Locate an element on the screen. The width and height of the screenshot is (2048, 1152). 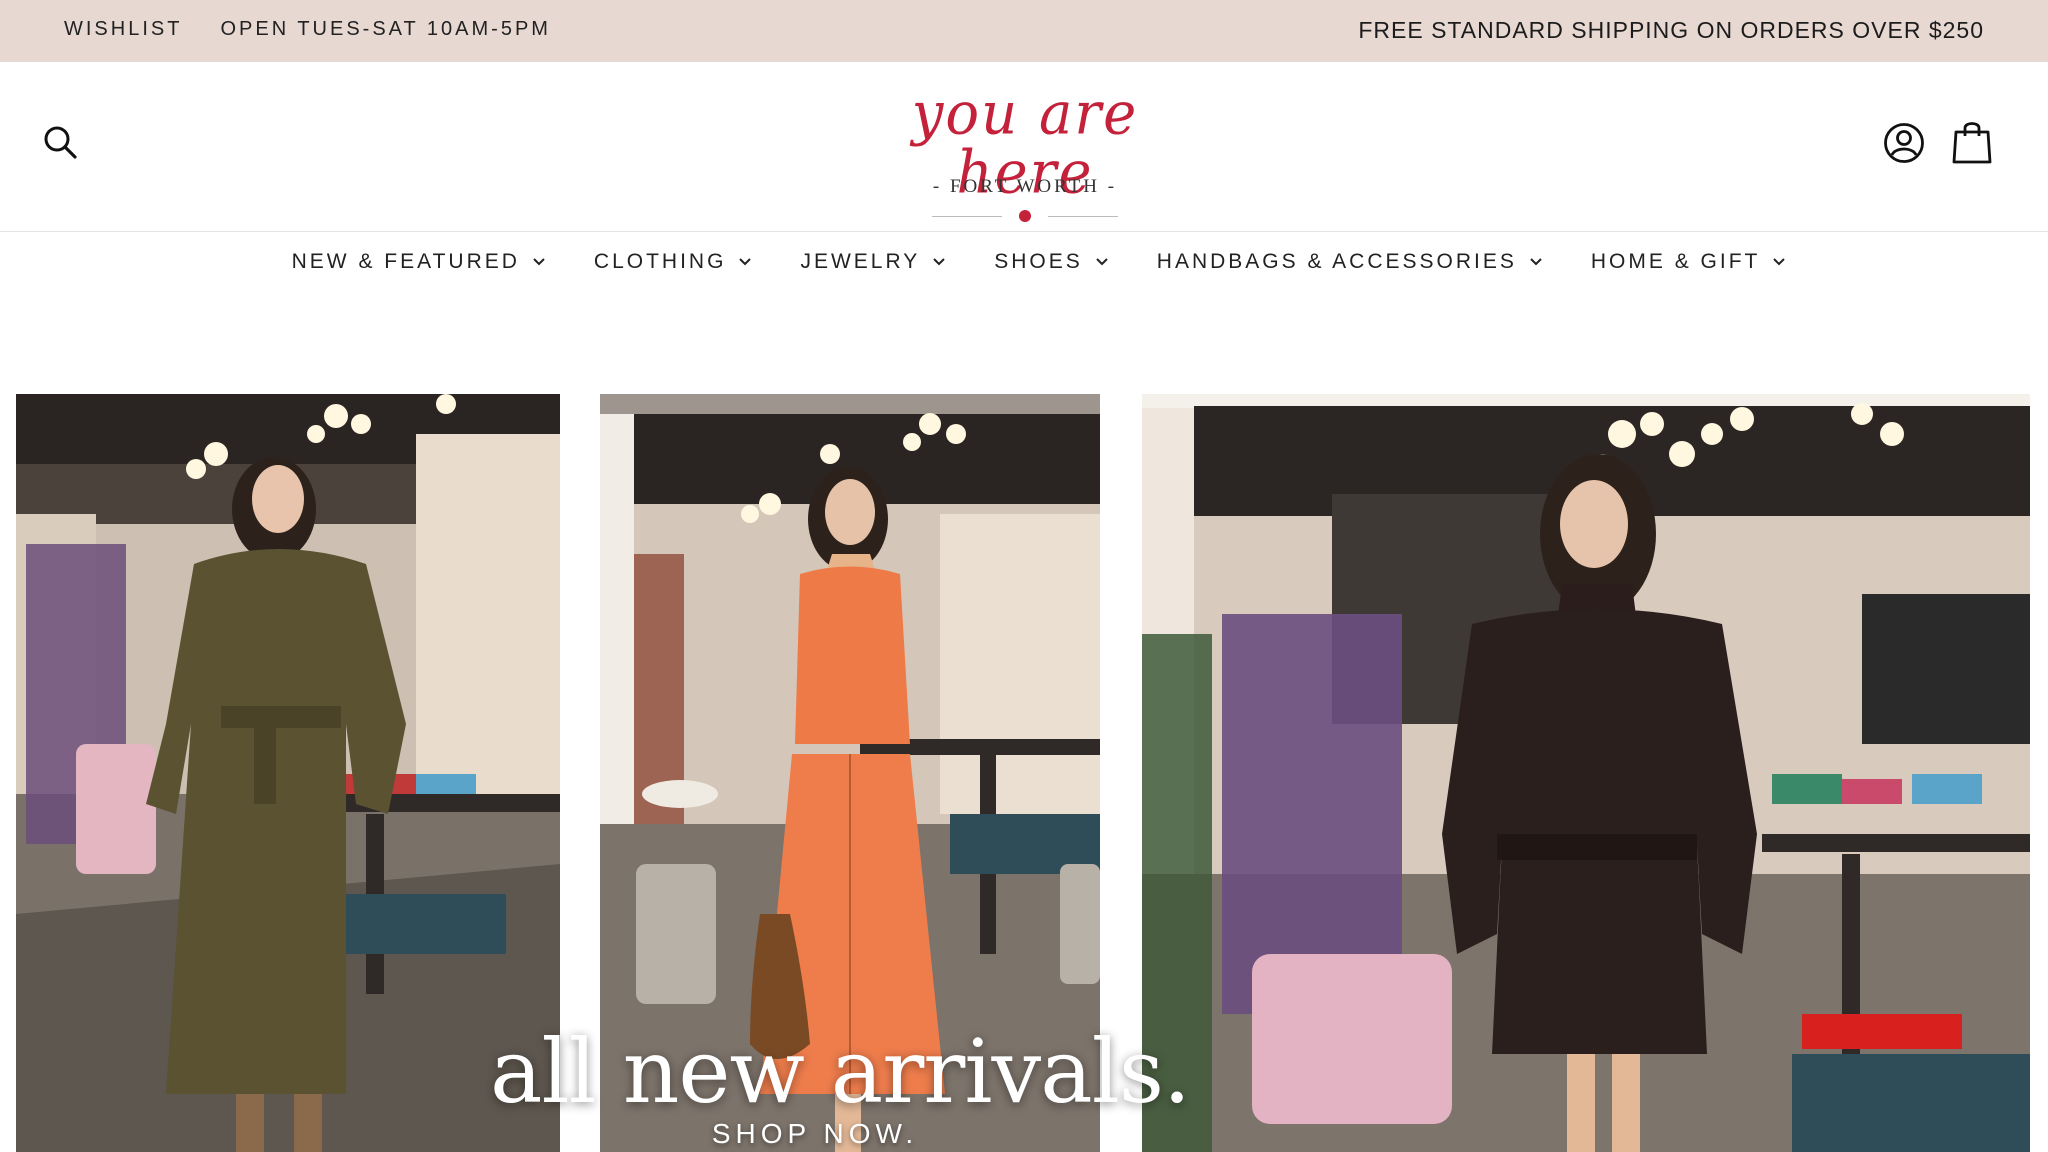
announcement-left: WISHLIST OPEN TUES-SAT 10AM-5PM is located at coordinates (307, 29).